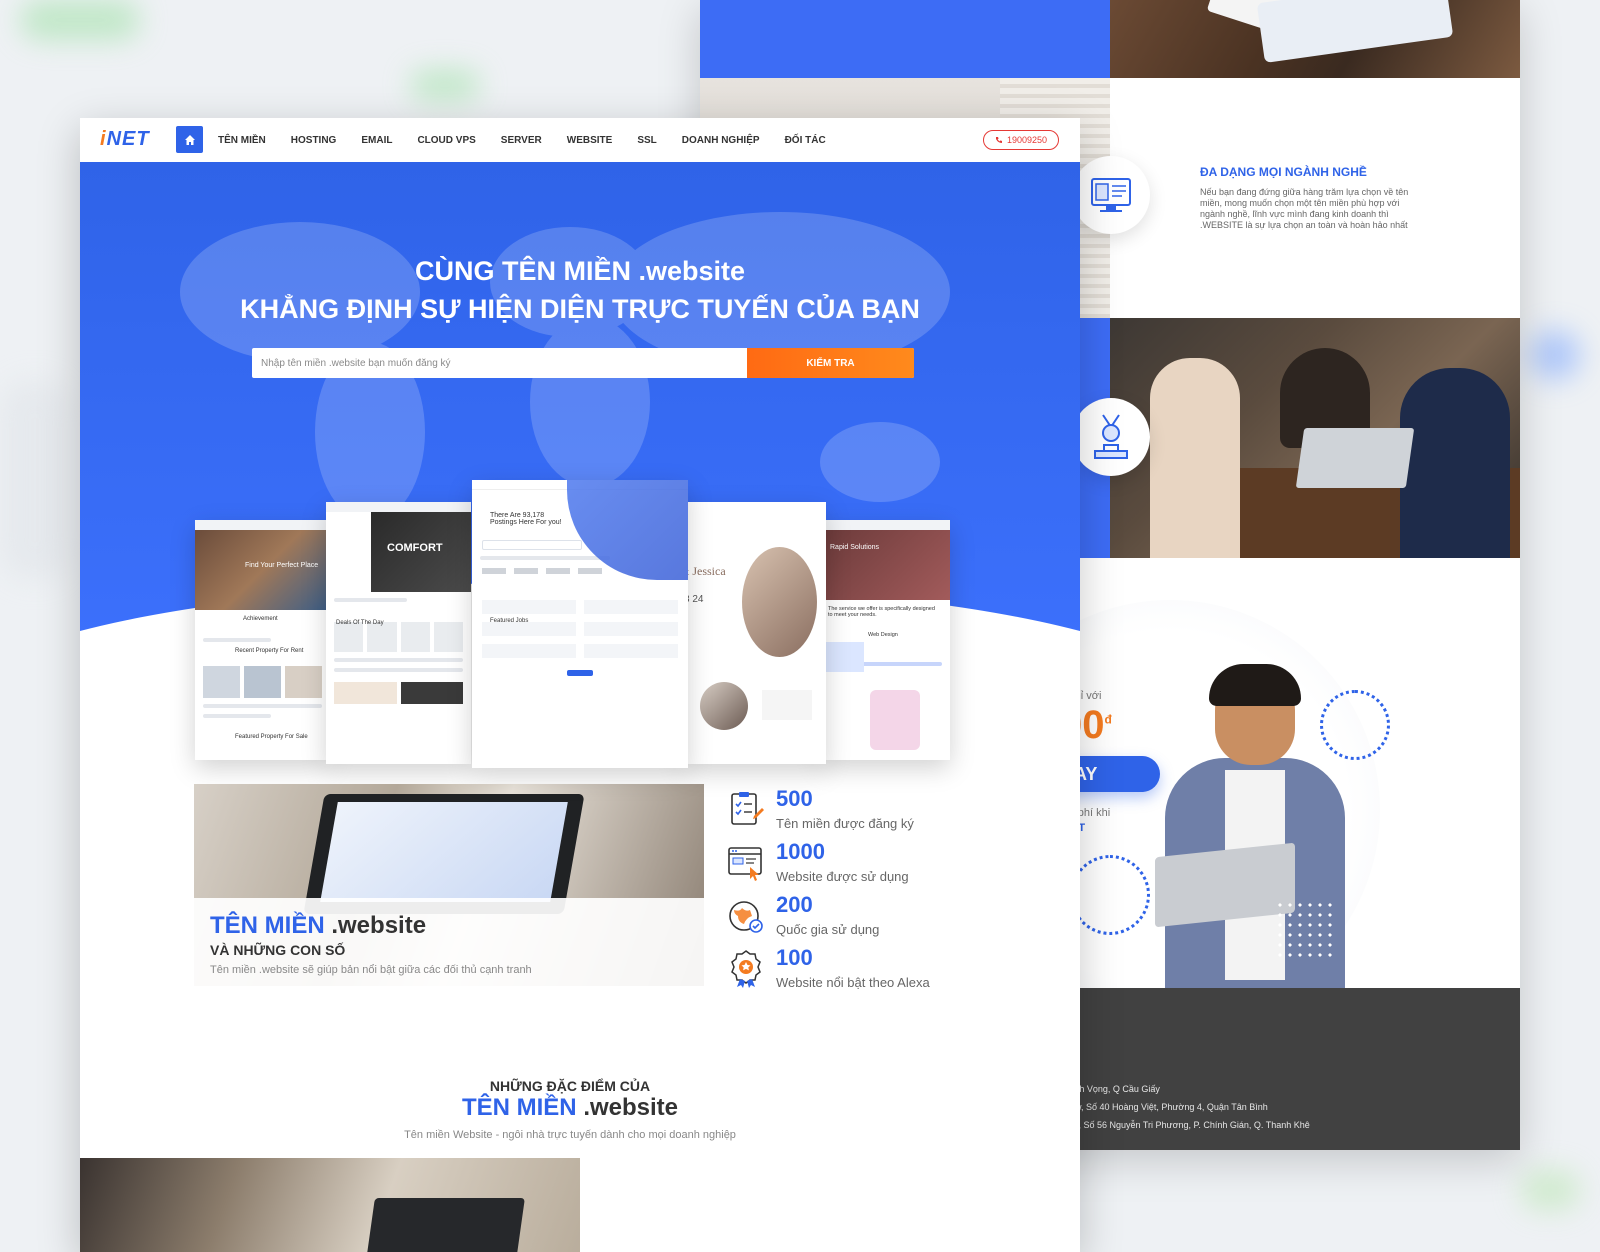 The height and width of the screenshot is (1252, 1600). Describe the element at coordinates (269, 651) in the screenshot. I see `mock-section-title: Recent Property For Rent` at that location.